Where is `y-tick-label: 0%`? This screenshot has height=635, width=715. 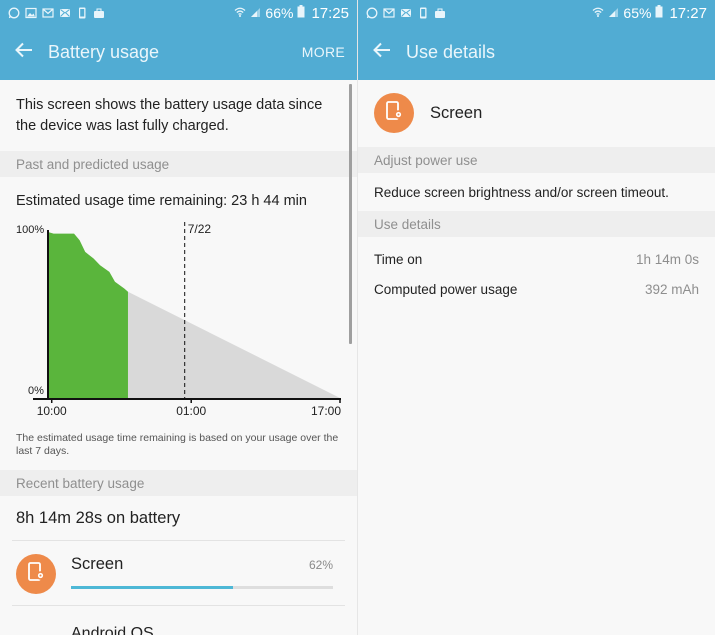
y-tick-label: 0% is located at coordinates (36, 391).